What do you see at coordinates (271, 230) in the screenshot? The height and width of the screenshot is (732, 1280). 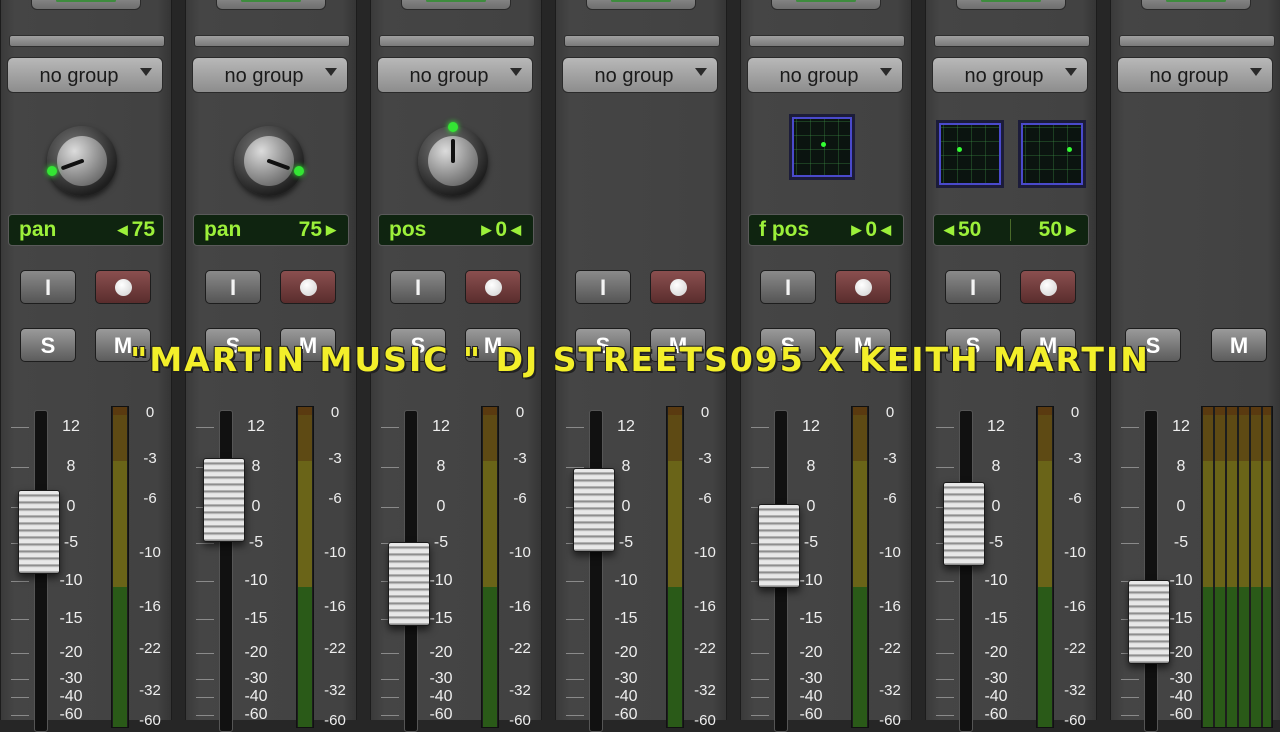 I see `pan-display: pan 75 ▶` at bounding box center [271, 230].